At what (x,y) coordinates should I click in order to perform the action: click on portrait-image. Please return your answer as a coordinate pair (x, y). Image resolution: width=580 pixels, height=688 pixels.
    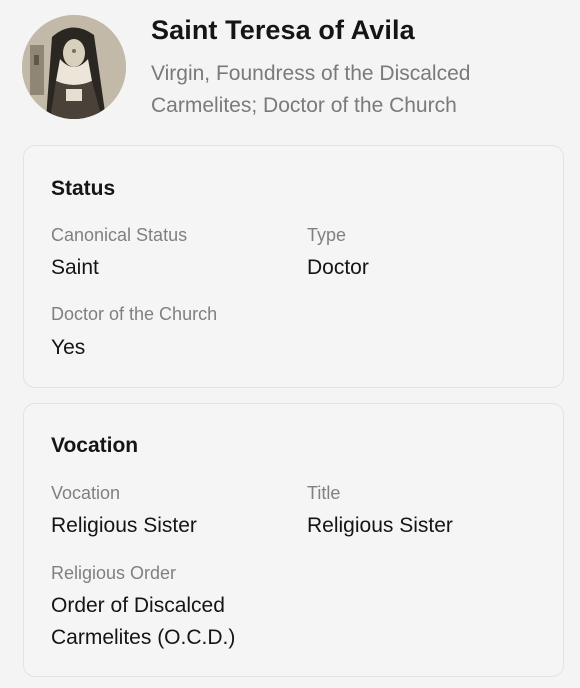
    Looking at the image, I should click on (74, 67).